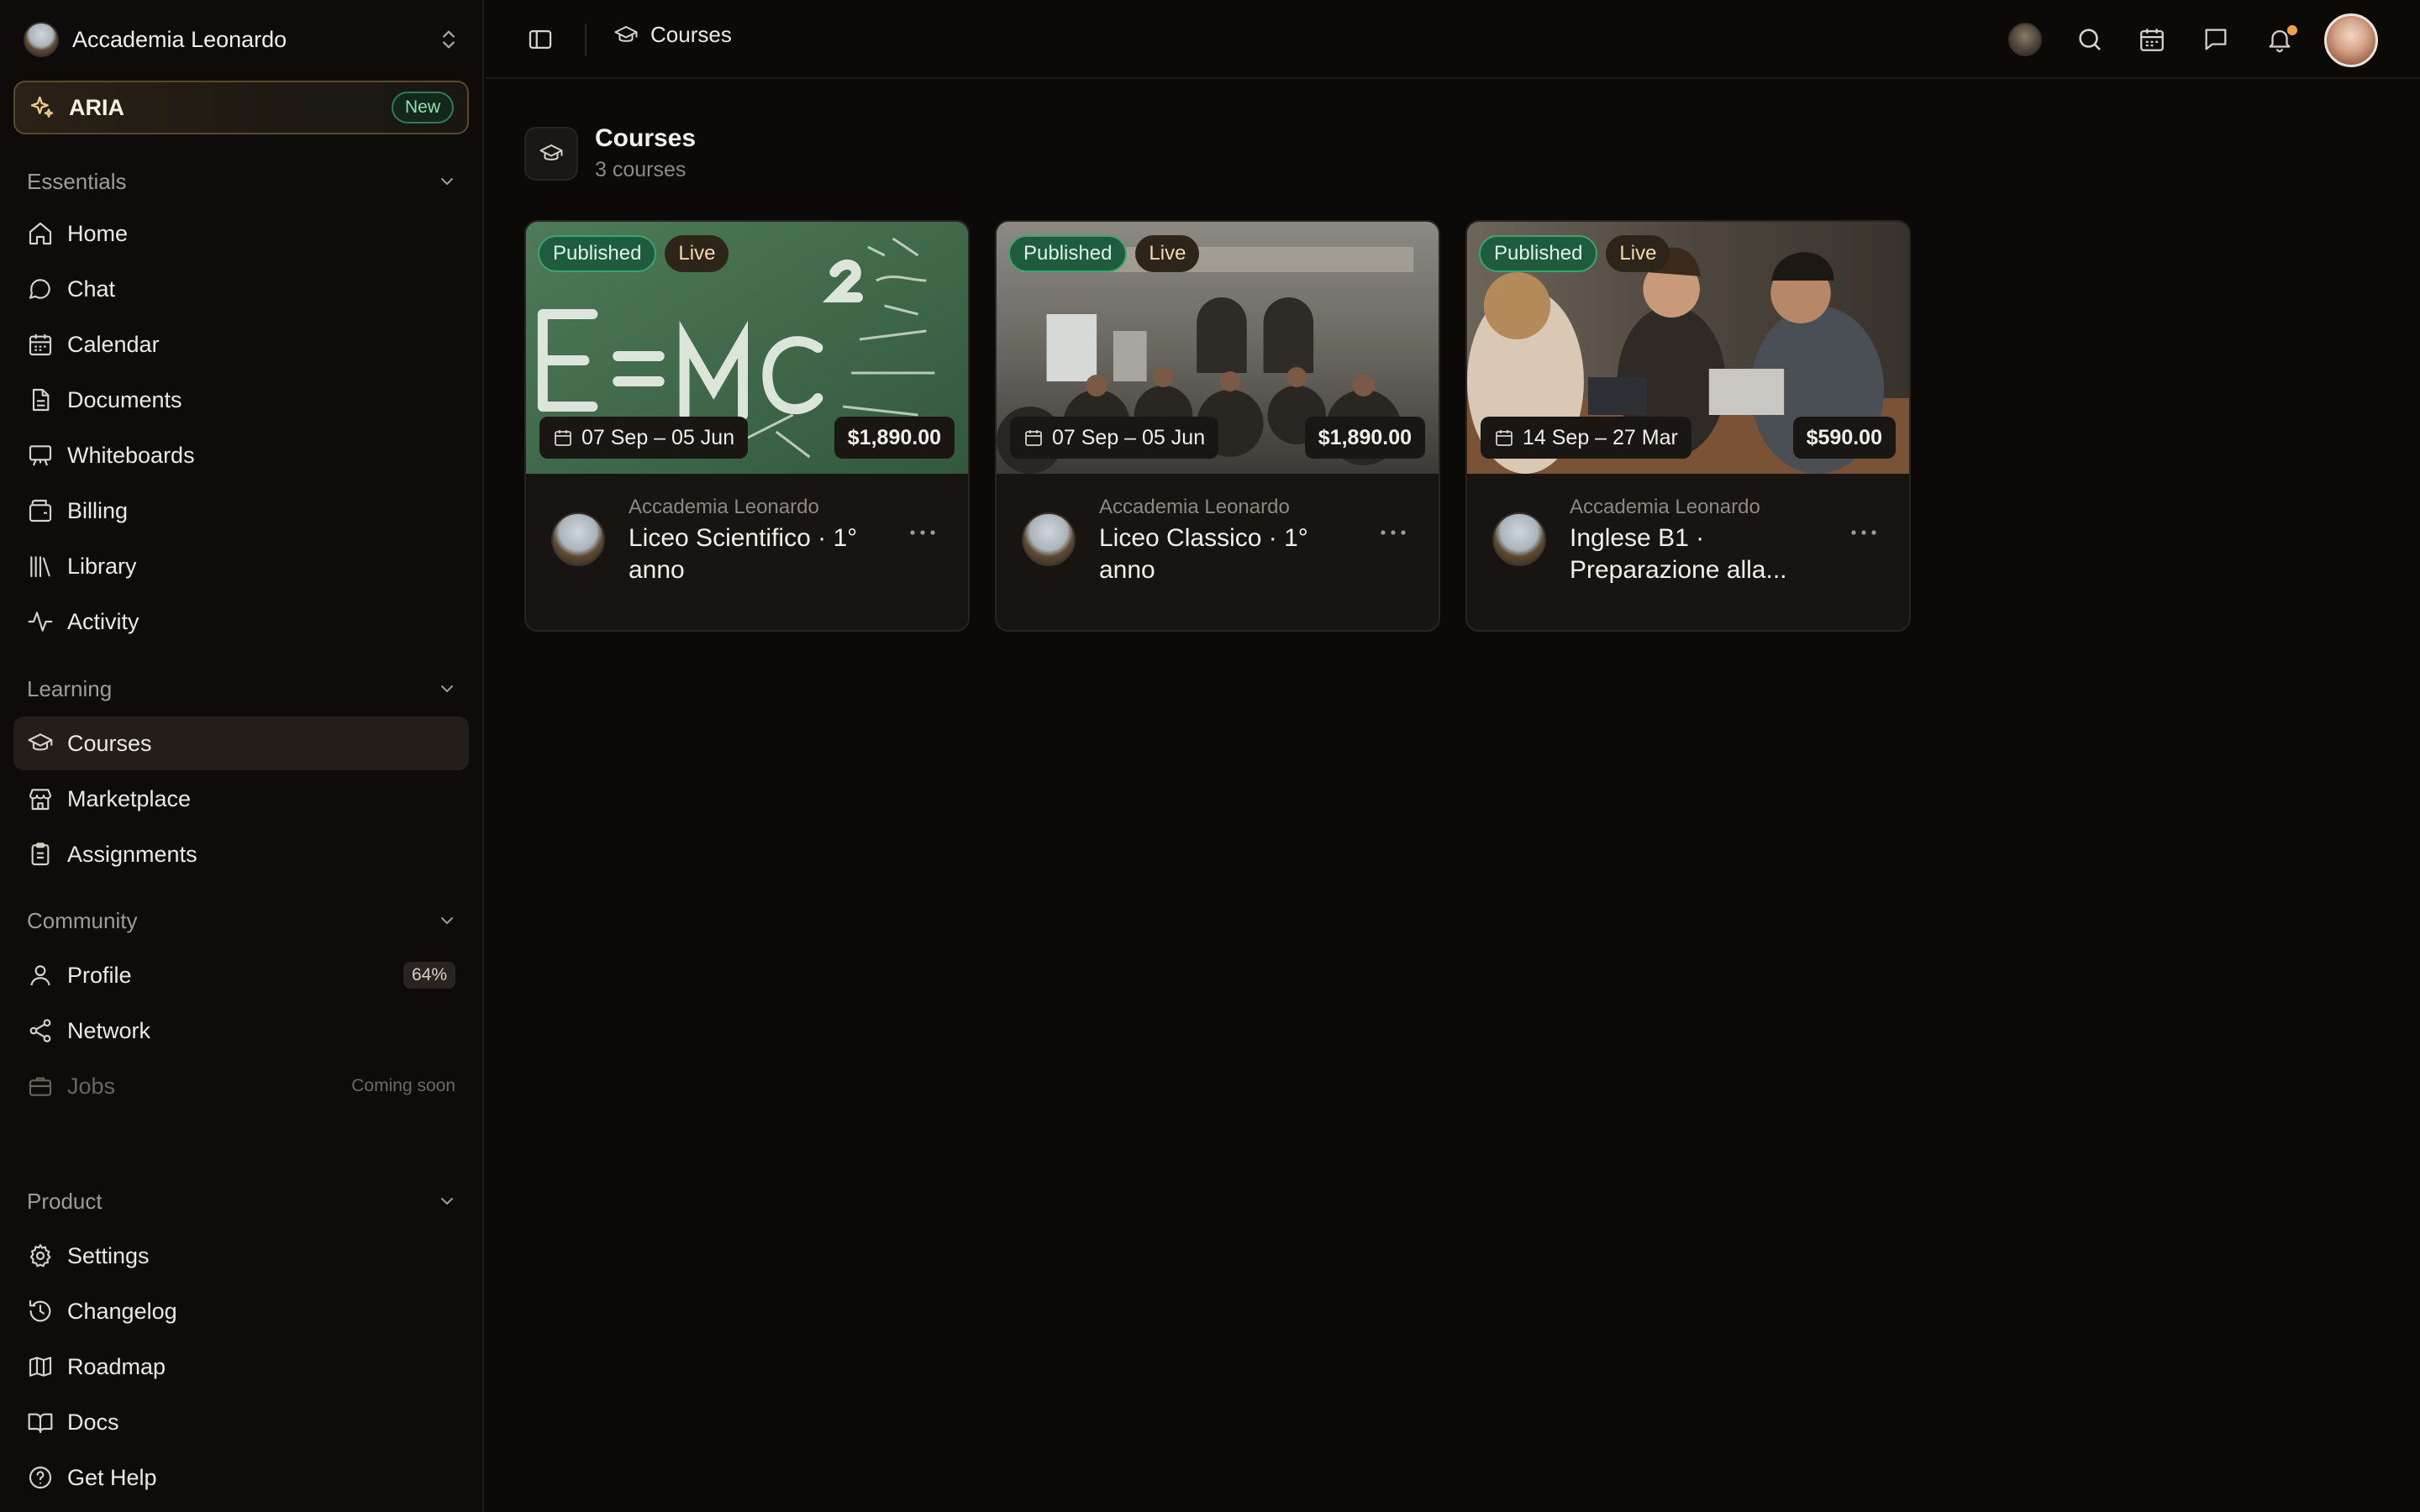 This screenshot has width=2420, height=1512. I want to click on date-range-text: 07 Sep – 05 Jun, so click(658, 437).